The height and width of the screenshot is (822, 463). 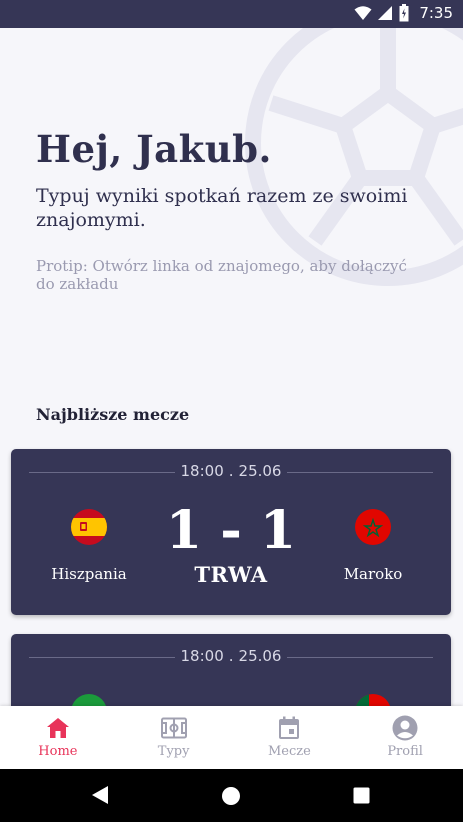 I want to click on account-icon, so click(x=405, y=728).